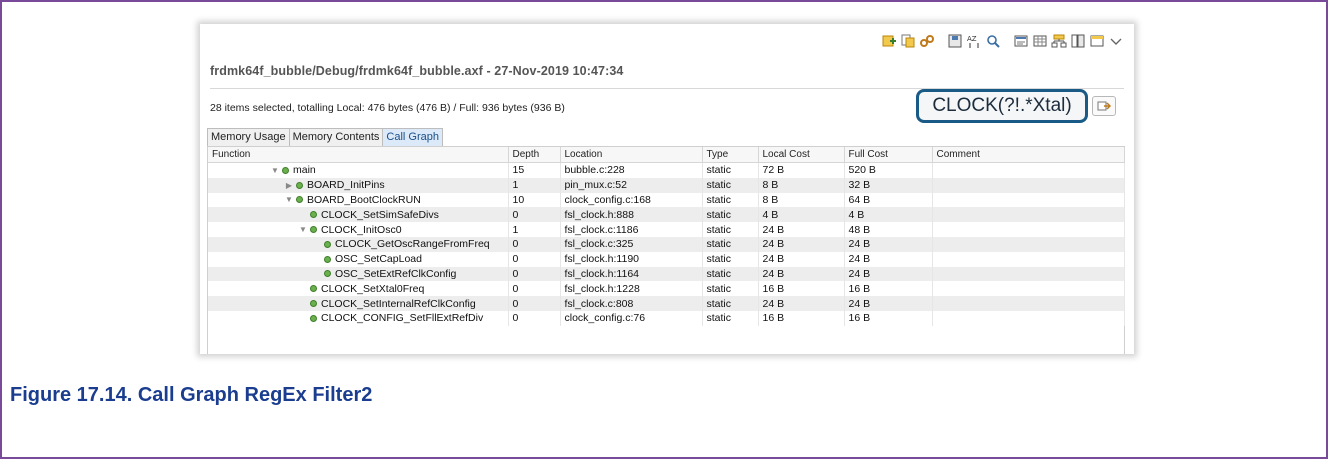 Image resolution: width=1328 pixels, height=459 pixels. What do you see at coordinates (336, 137) in the screenshot?
I see `tab-memory-contents: Memory Contents` at bounding box center [336, 137].